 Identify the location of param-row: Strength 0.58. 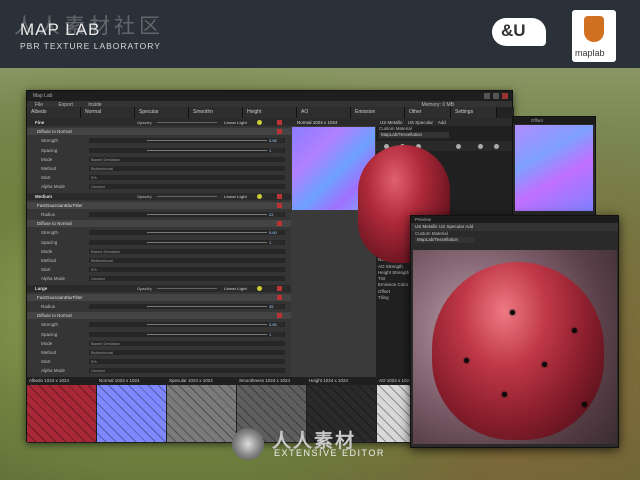
(159, 140).